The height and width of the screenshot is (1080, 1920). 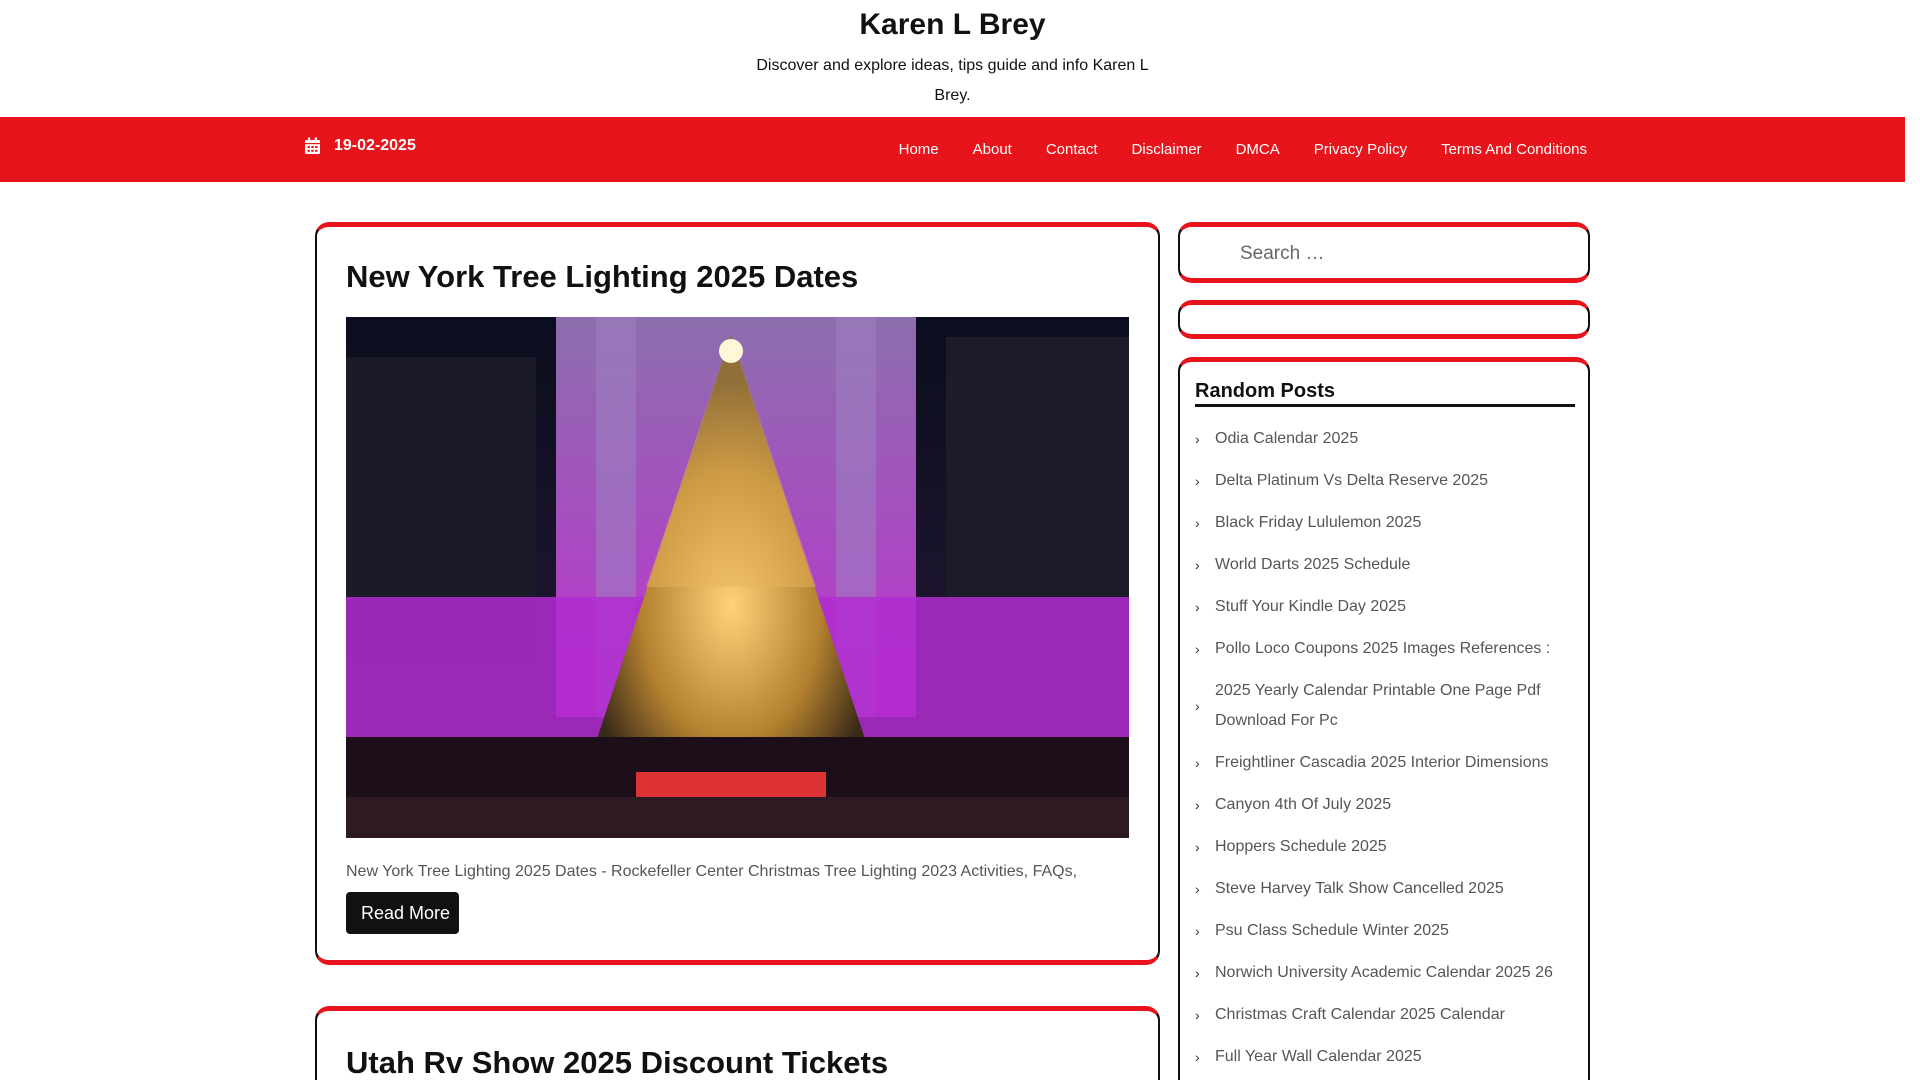 What do you see at coordinates (1385, 847) in the screenshot?
I see `list-item: › Hoppers Schedule 2025` at bounding box center [1385, 847].